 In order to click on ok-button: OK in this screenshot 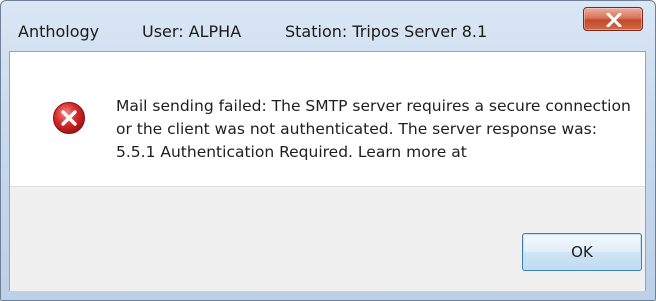, I will do `click(582, 252)`.